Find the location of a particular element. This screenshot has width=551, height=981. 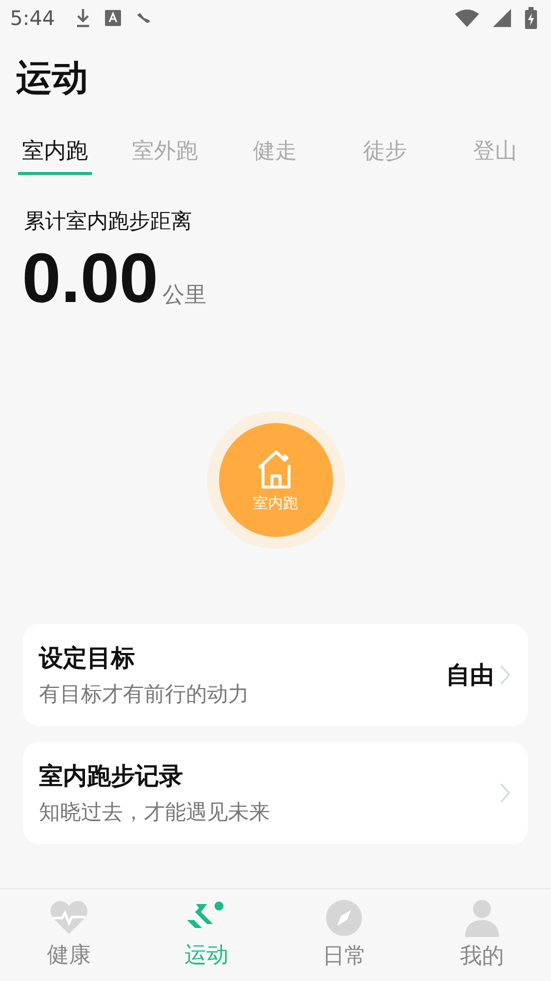

sport-tab: 健走 is located at coordinates (275, 151).